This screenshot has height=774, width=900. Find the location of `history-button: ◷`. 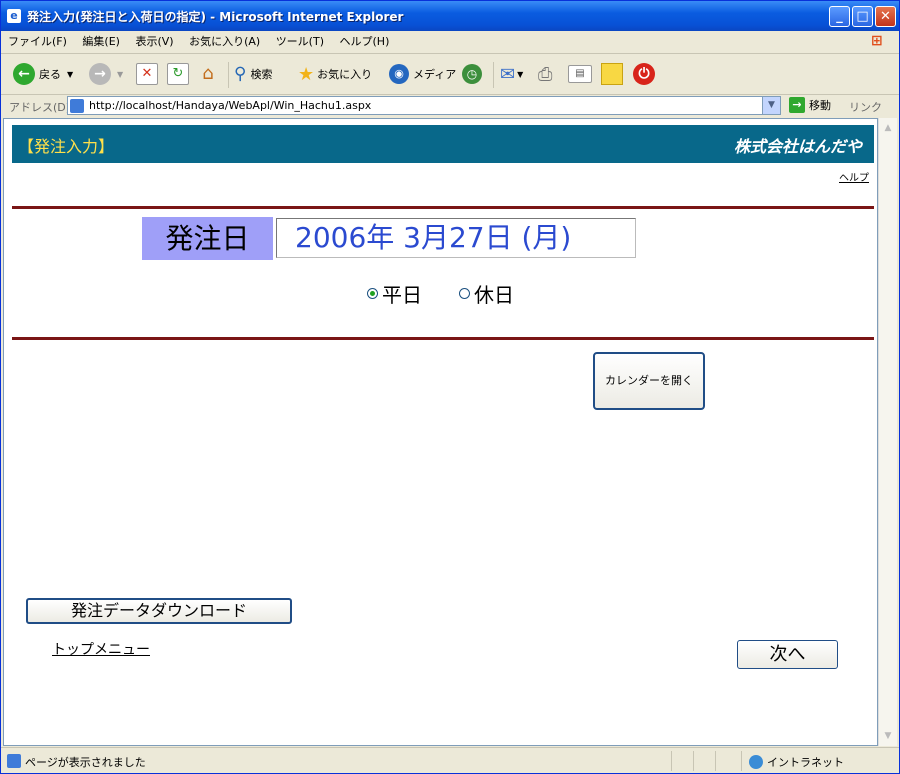

history-button: ◷ is located at coordinates (472, 74).